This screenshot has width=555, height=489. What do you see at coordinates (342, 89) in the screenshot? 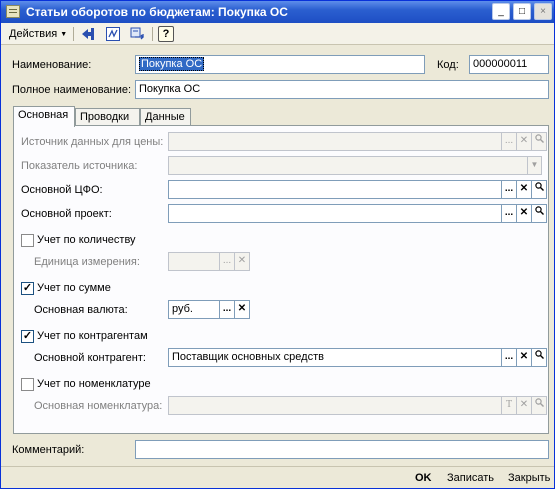
I see `fullname-field: Покупка ОС` at bounding box center [342, 89].